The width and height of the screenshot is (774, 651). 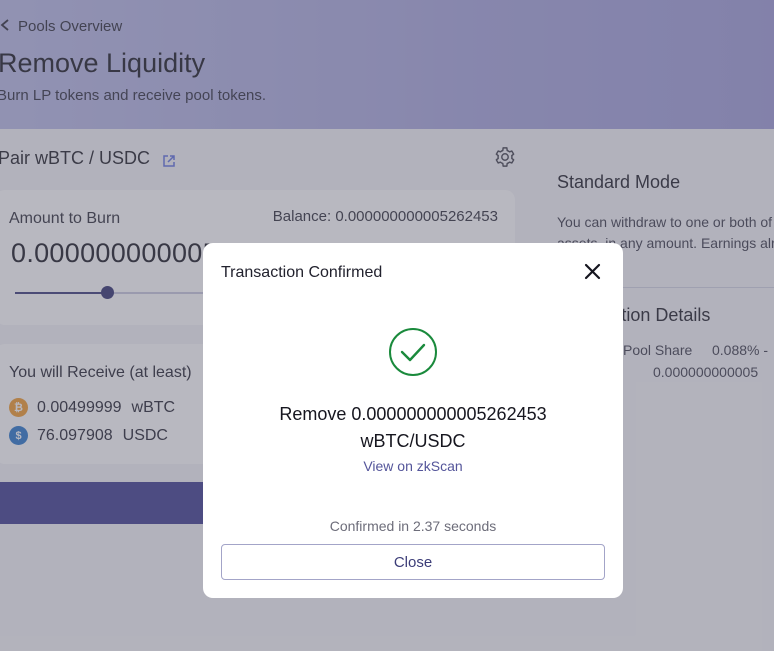 What do you see at coordinates (413, 526) in the screenshot?
I see `confirmation-time: Confirmed in 2.37 seconds` at bounding box center [413, 526].